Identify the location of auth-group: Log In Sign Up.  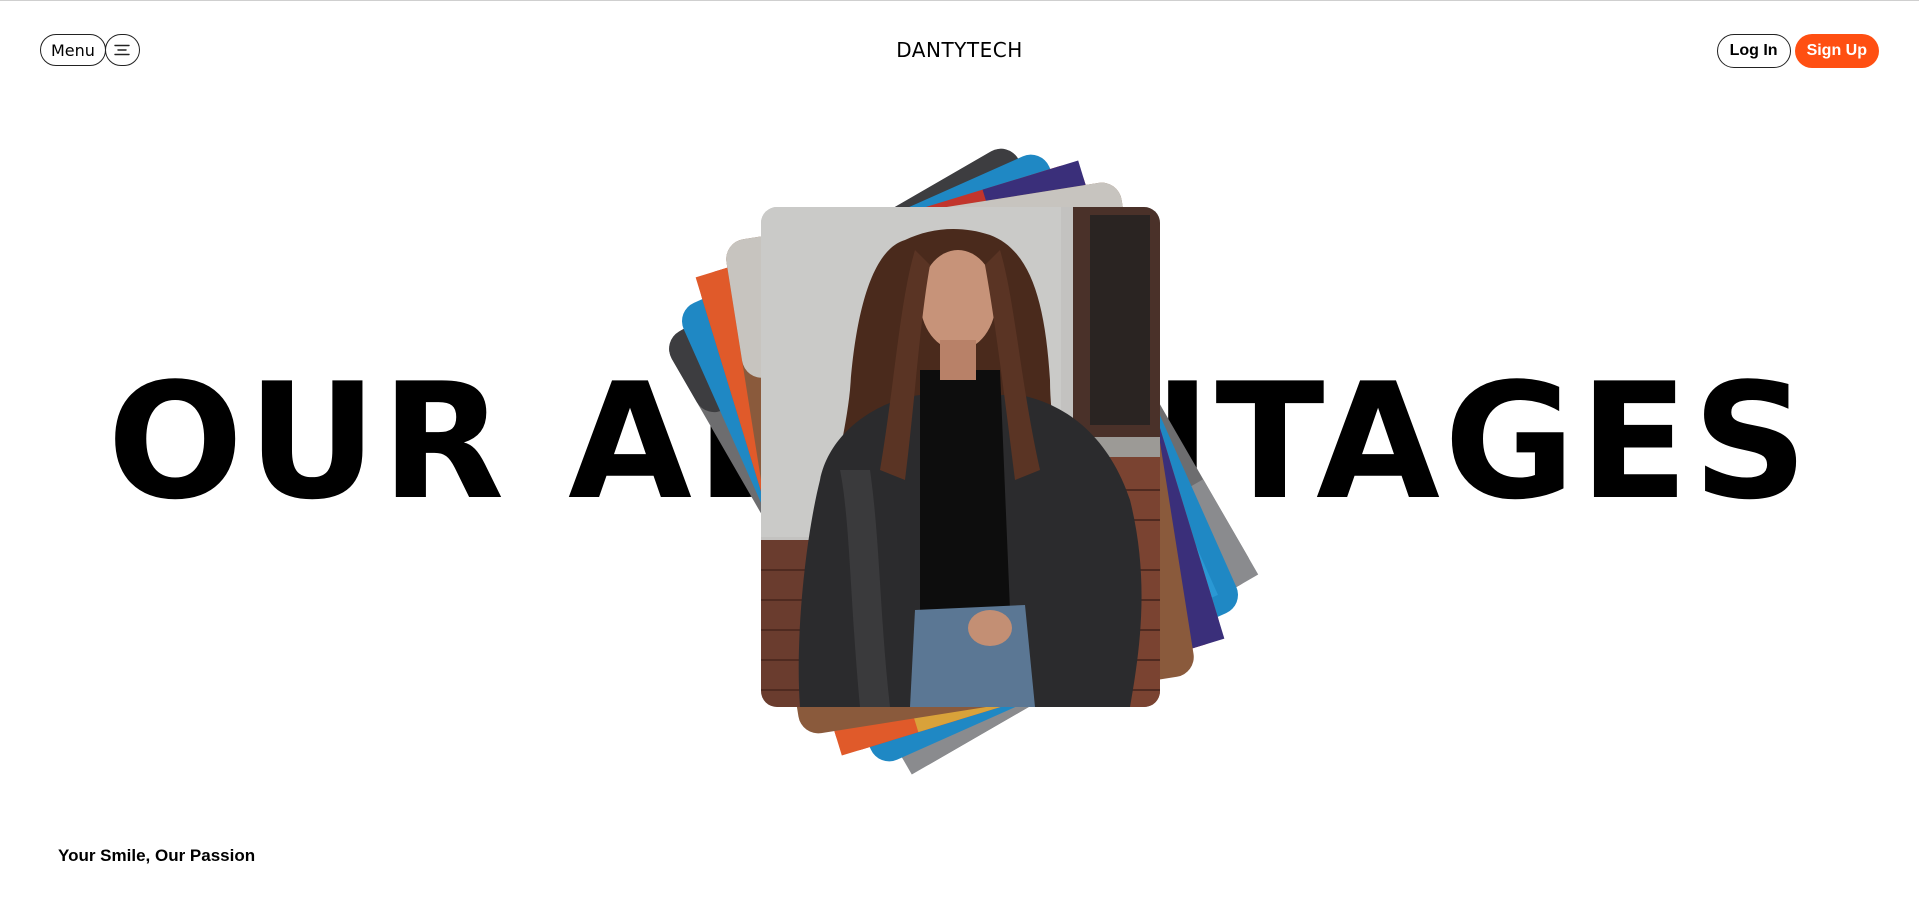
(1797, 51).